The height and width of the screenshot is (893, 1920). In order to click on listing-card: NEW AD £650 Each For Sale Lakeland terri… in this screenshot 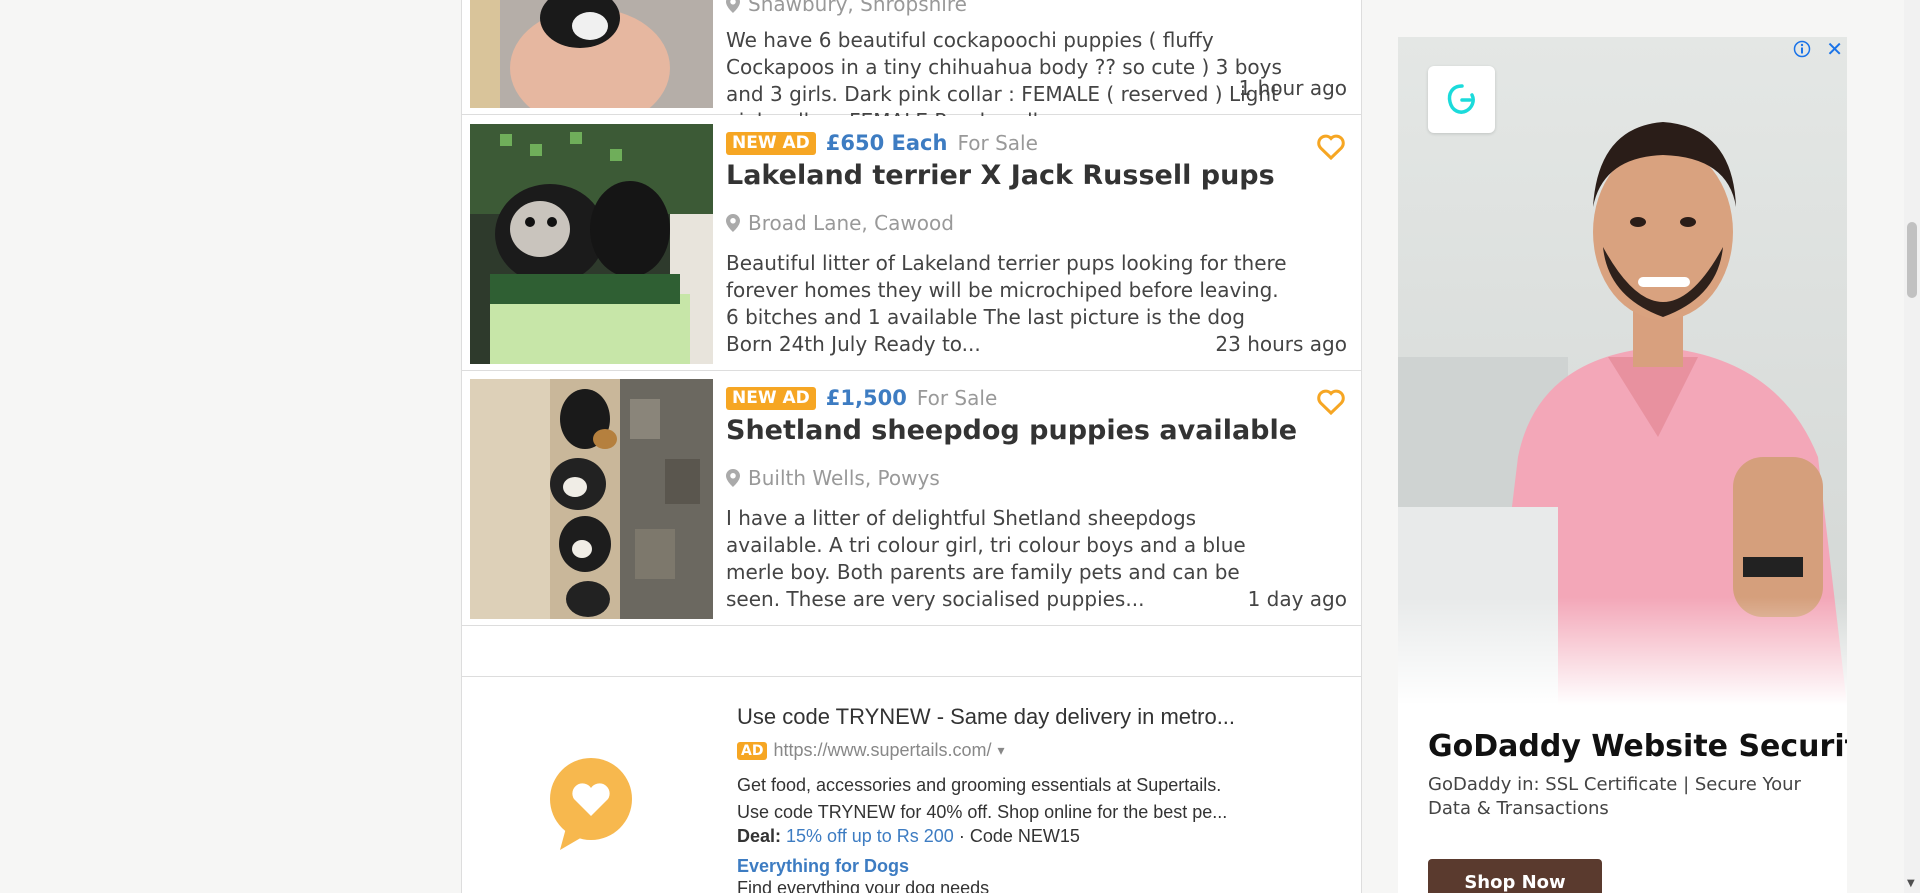, I will do `click(911, 243)`.